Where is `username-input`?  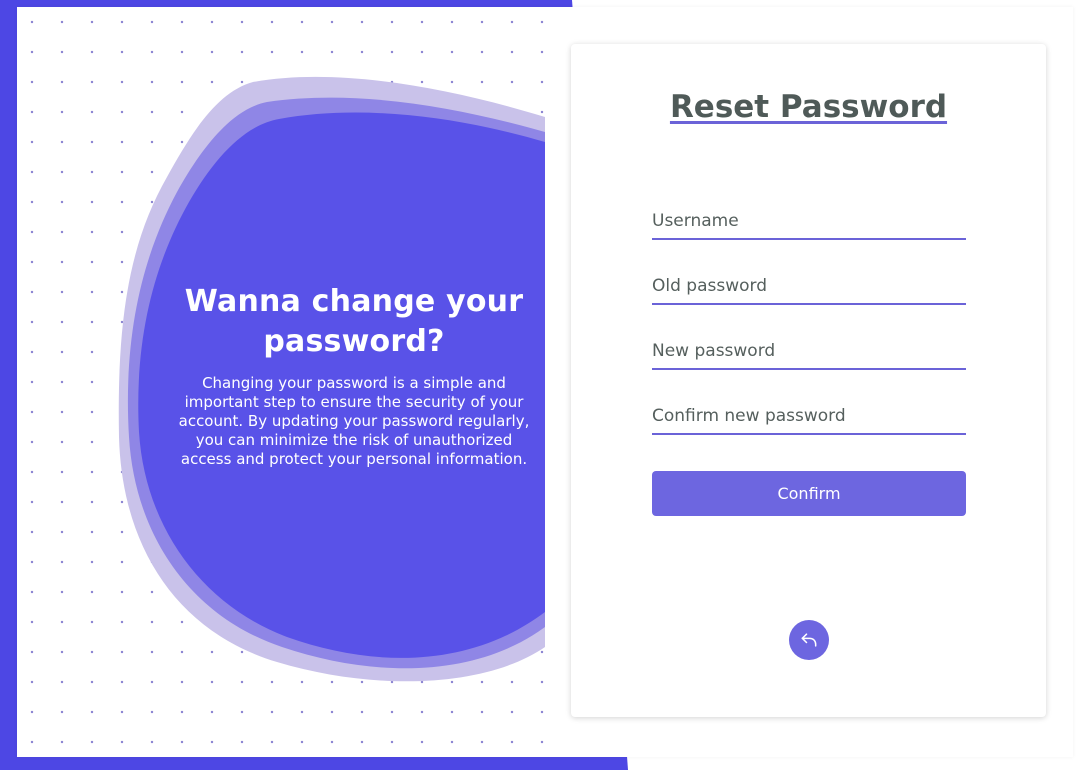
username-input is located at coordinates (809, 222).